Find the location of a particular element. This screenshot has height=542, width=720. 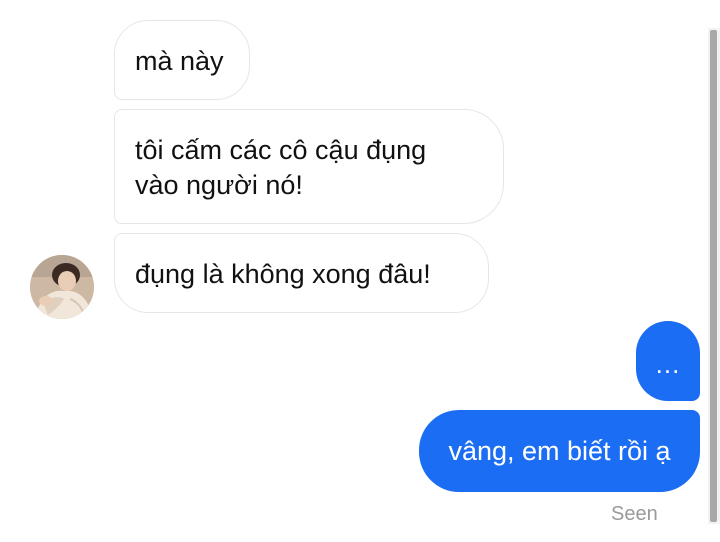

incoming-message-bubble: đụng là không xong đâu! is located at coordinates (301, 273).